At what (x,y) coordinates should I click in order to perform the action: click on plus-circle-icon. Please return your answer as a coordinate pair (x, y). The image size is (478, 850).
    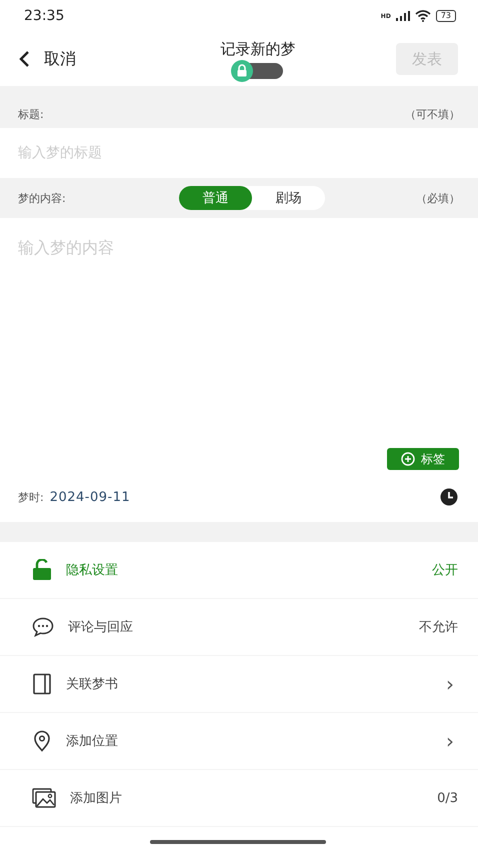
    Looking at the image, I should click on (408, 459).